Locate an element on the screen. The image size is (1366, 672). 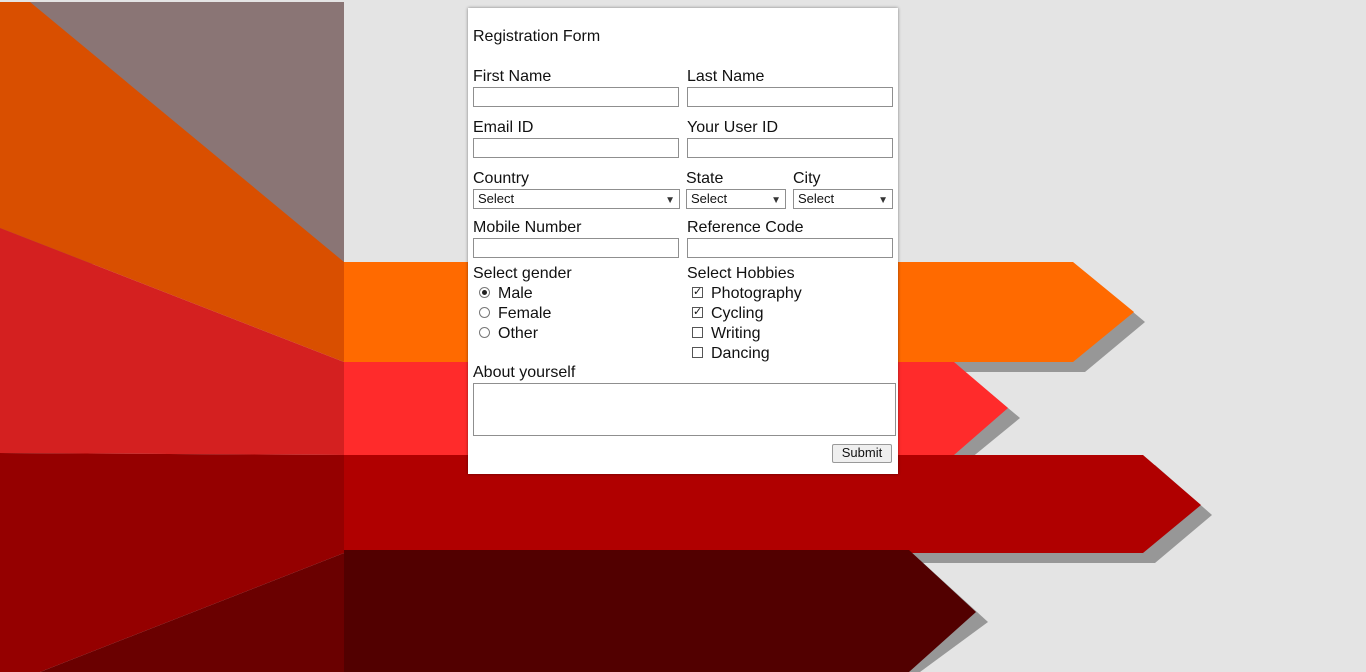
first-name-input is located at coordinates (576, 97).